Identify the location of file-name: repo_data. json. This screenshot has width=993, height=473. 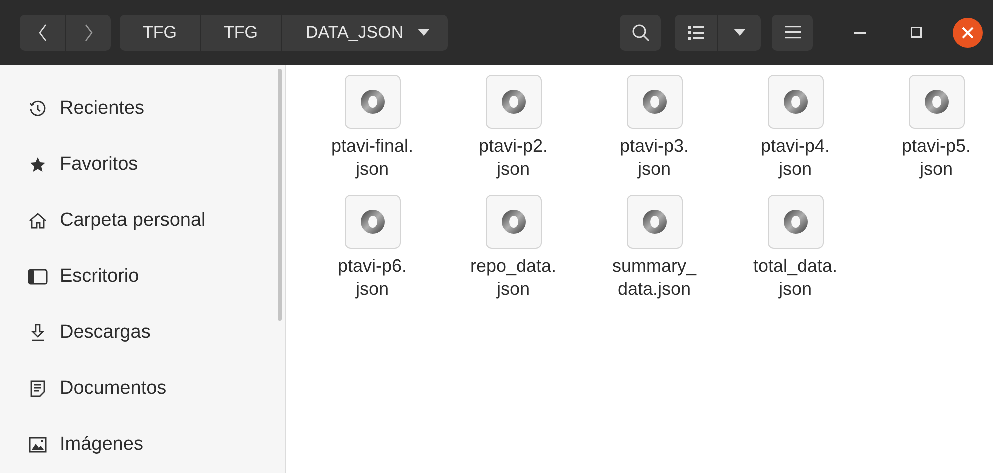
(513, 278).